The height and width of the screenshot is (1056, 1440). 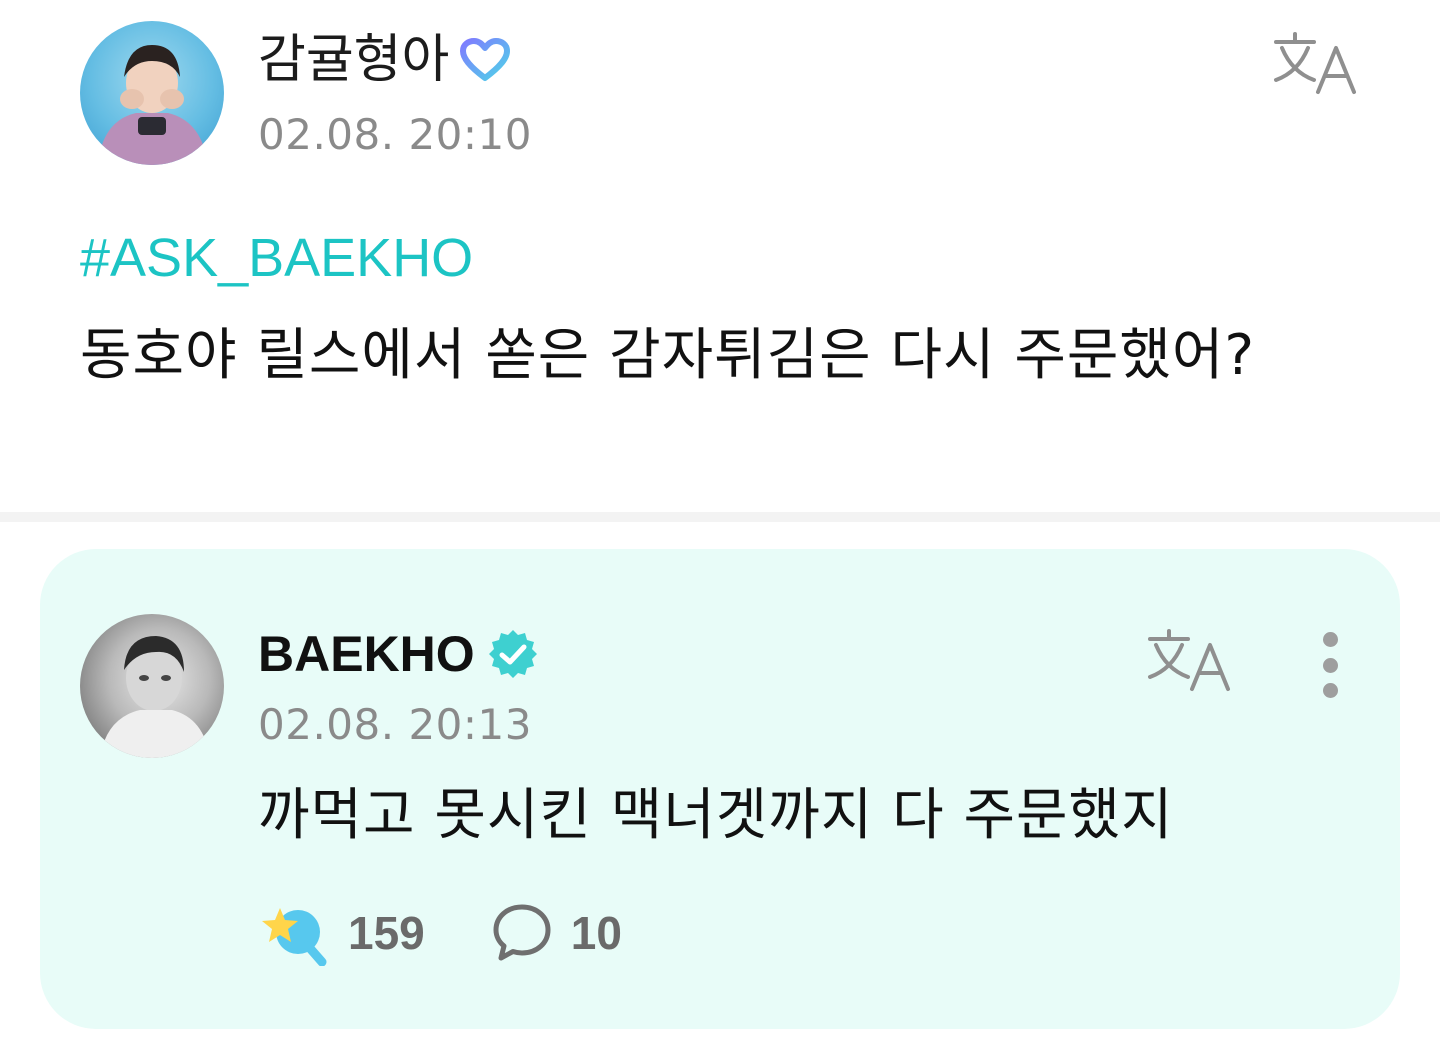 I want to click on artist-reply-body: 까먹고 못시킨 맥너겟까지 다 주문했지, so click(x=716, y=815).